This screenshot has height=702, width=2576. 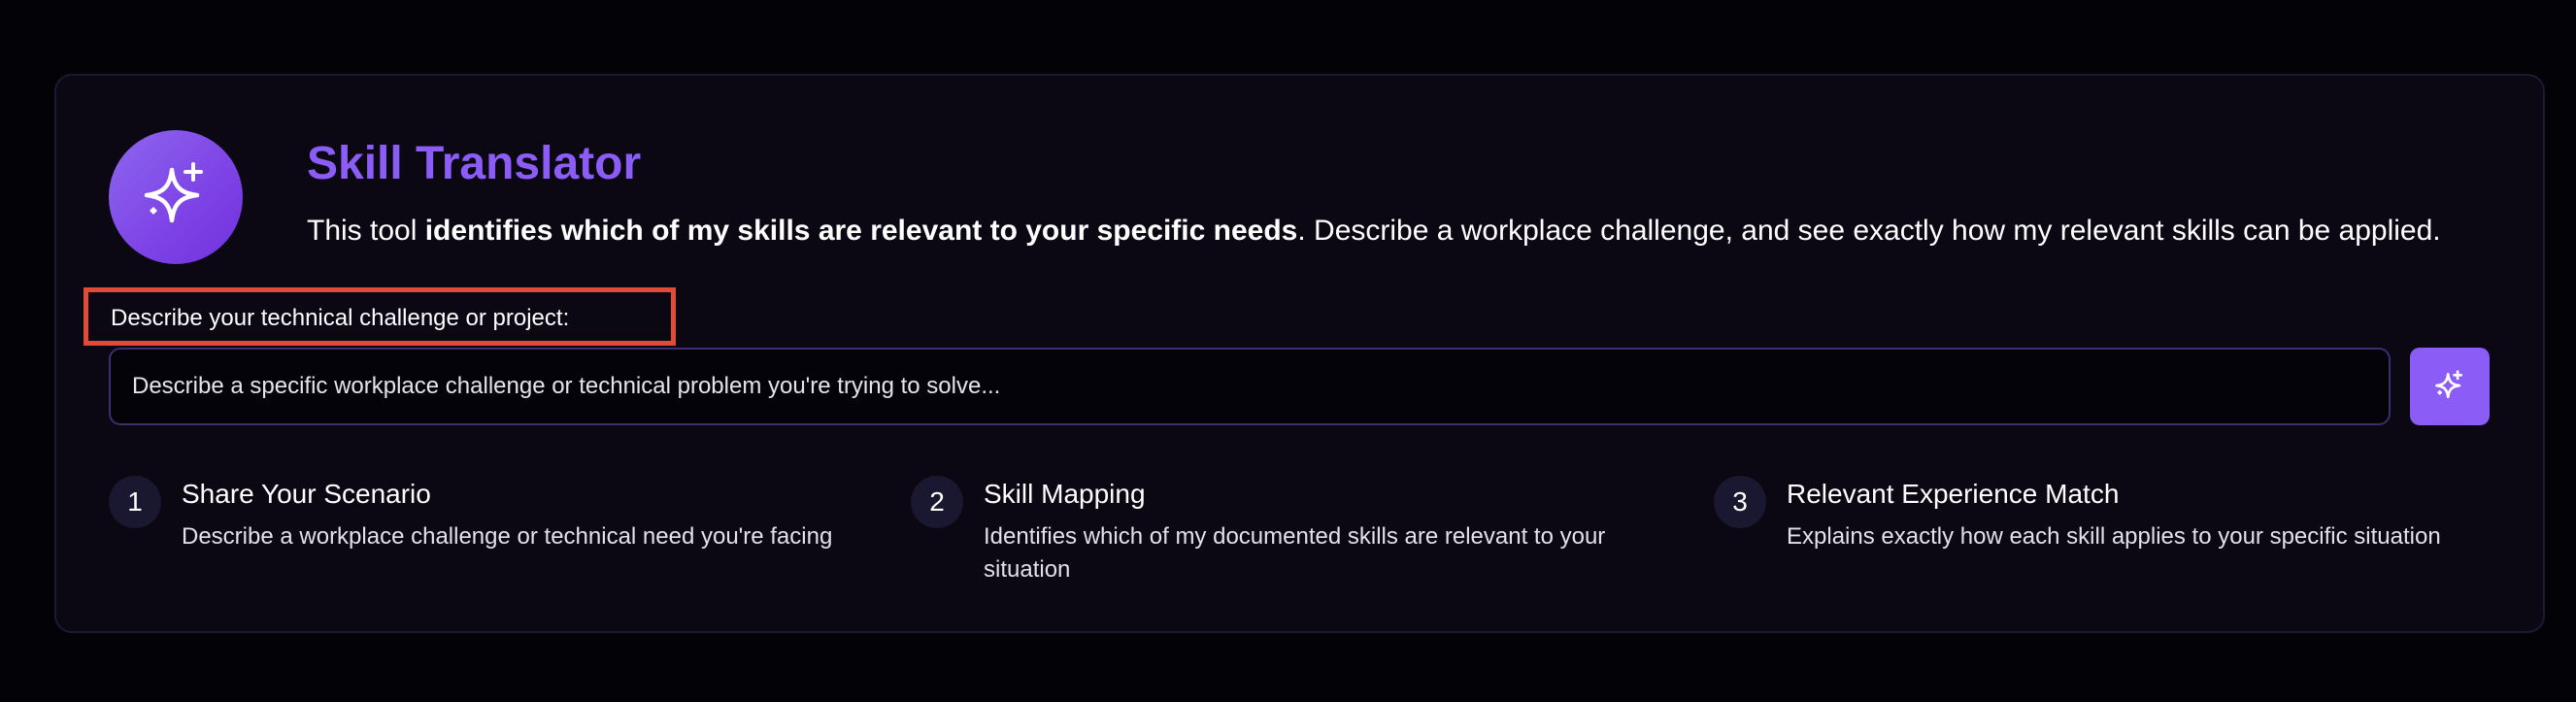 I want to click on step-number-badge: 2, so click(x=937, y=502).